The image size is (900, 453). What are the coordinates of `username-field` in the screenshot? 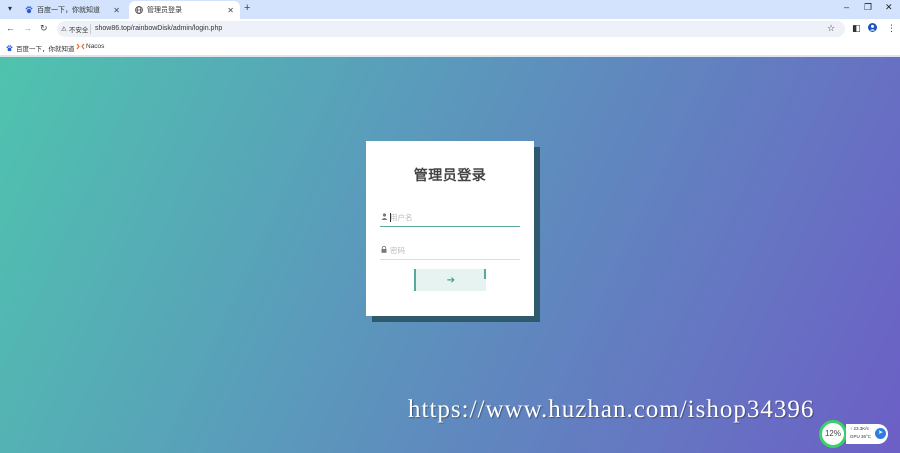 It's located at (450, 218).